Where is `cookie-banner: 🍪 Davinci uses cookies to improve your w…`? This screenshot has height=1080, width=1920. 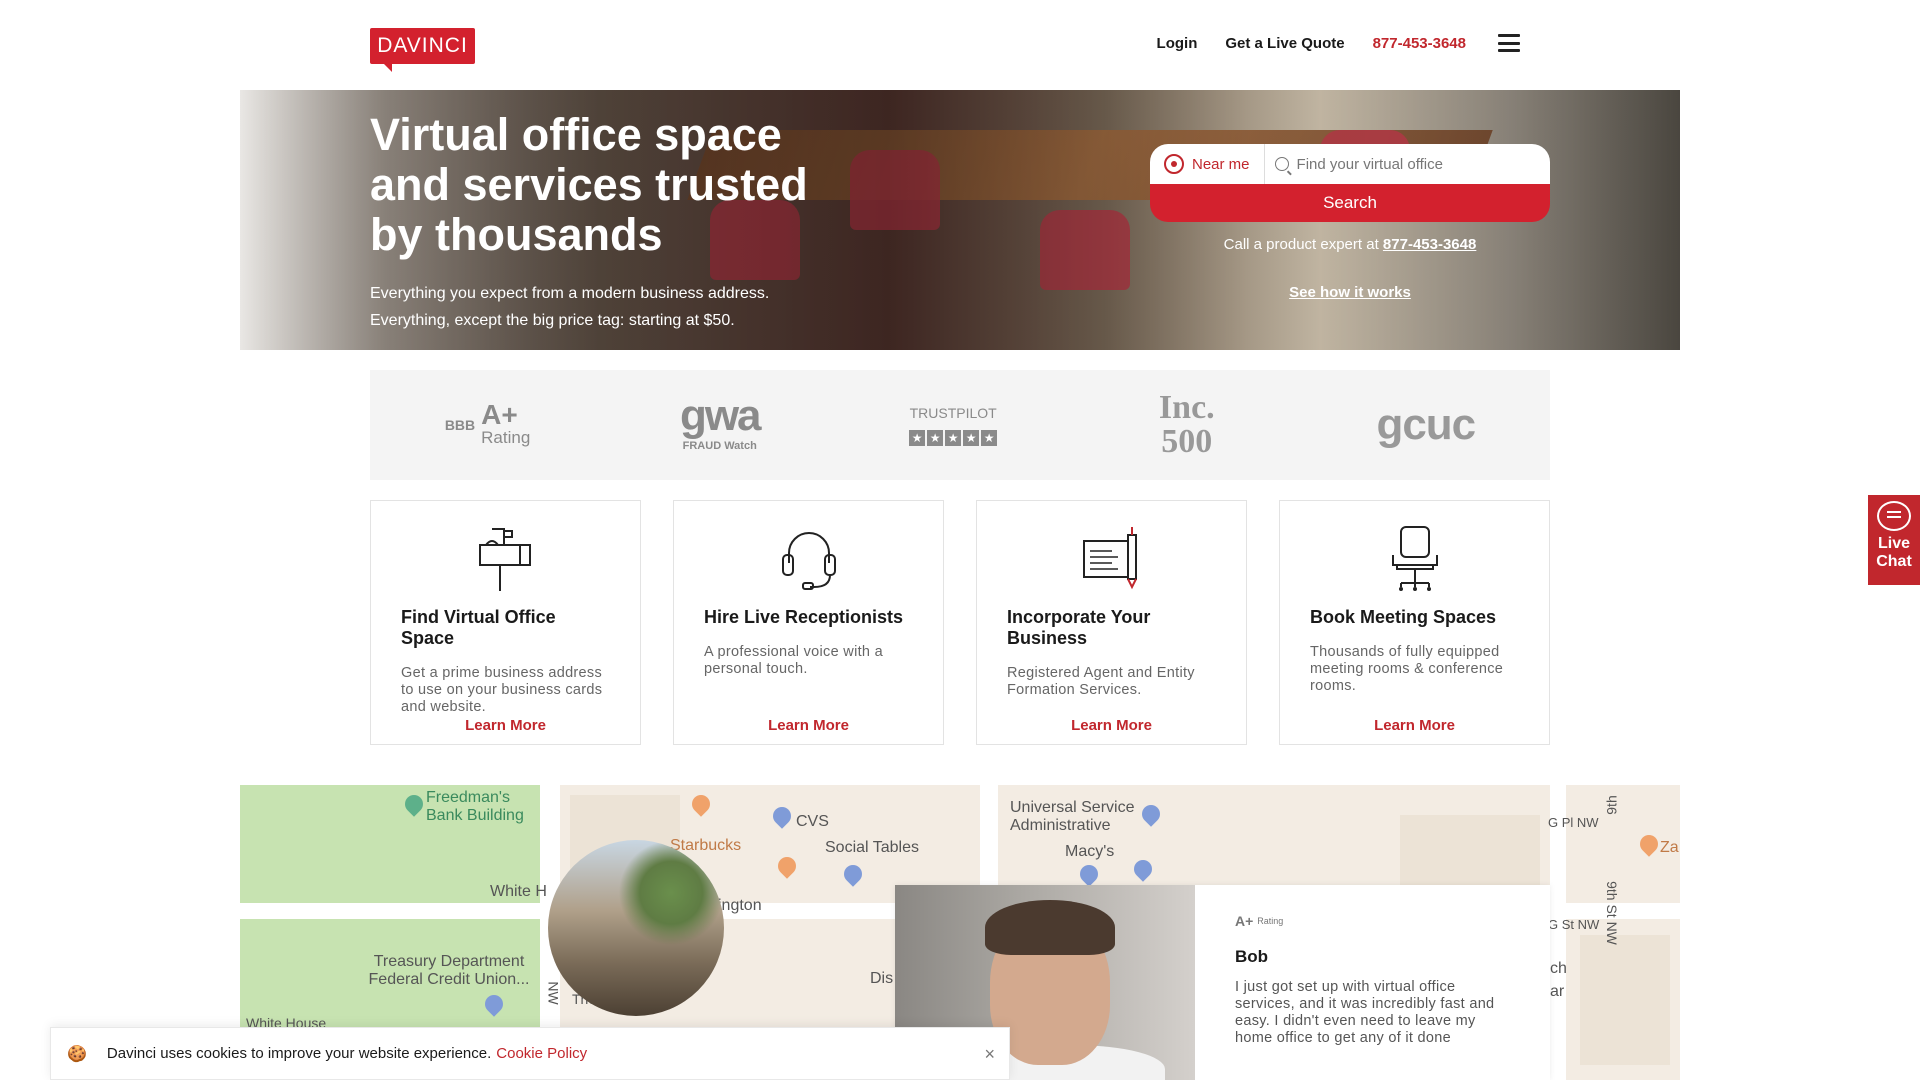 cookie-banner: 🍪 Davinci uses cookies to improve your w… is located at coordinates (530, 1053).